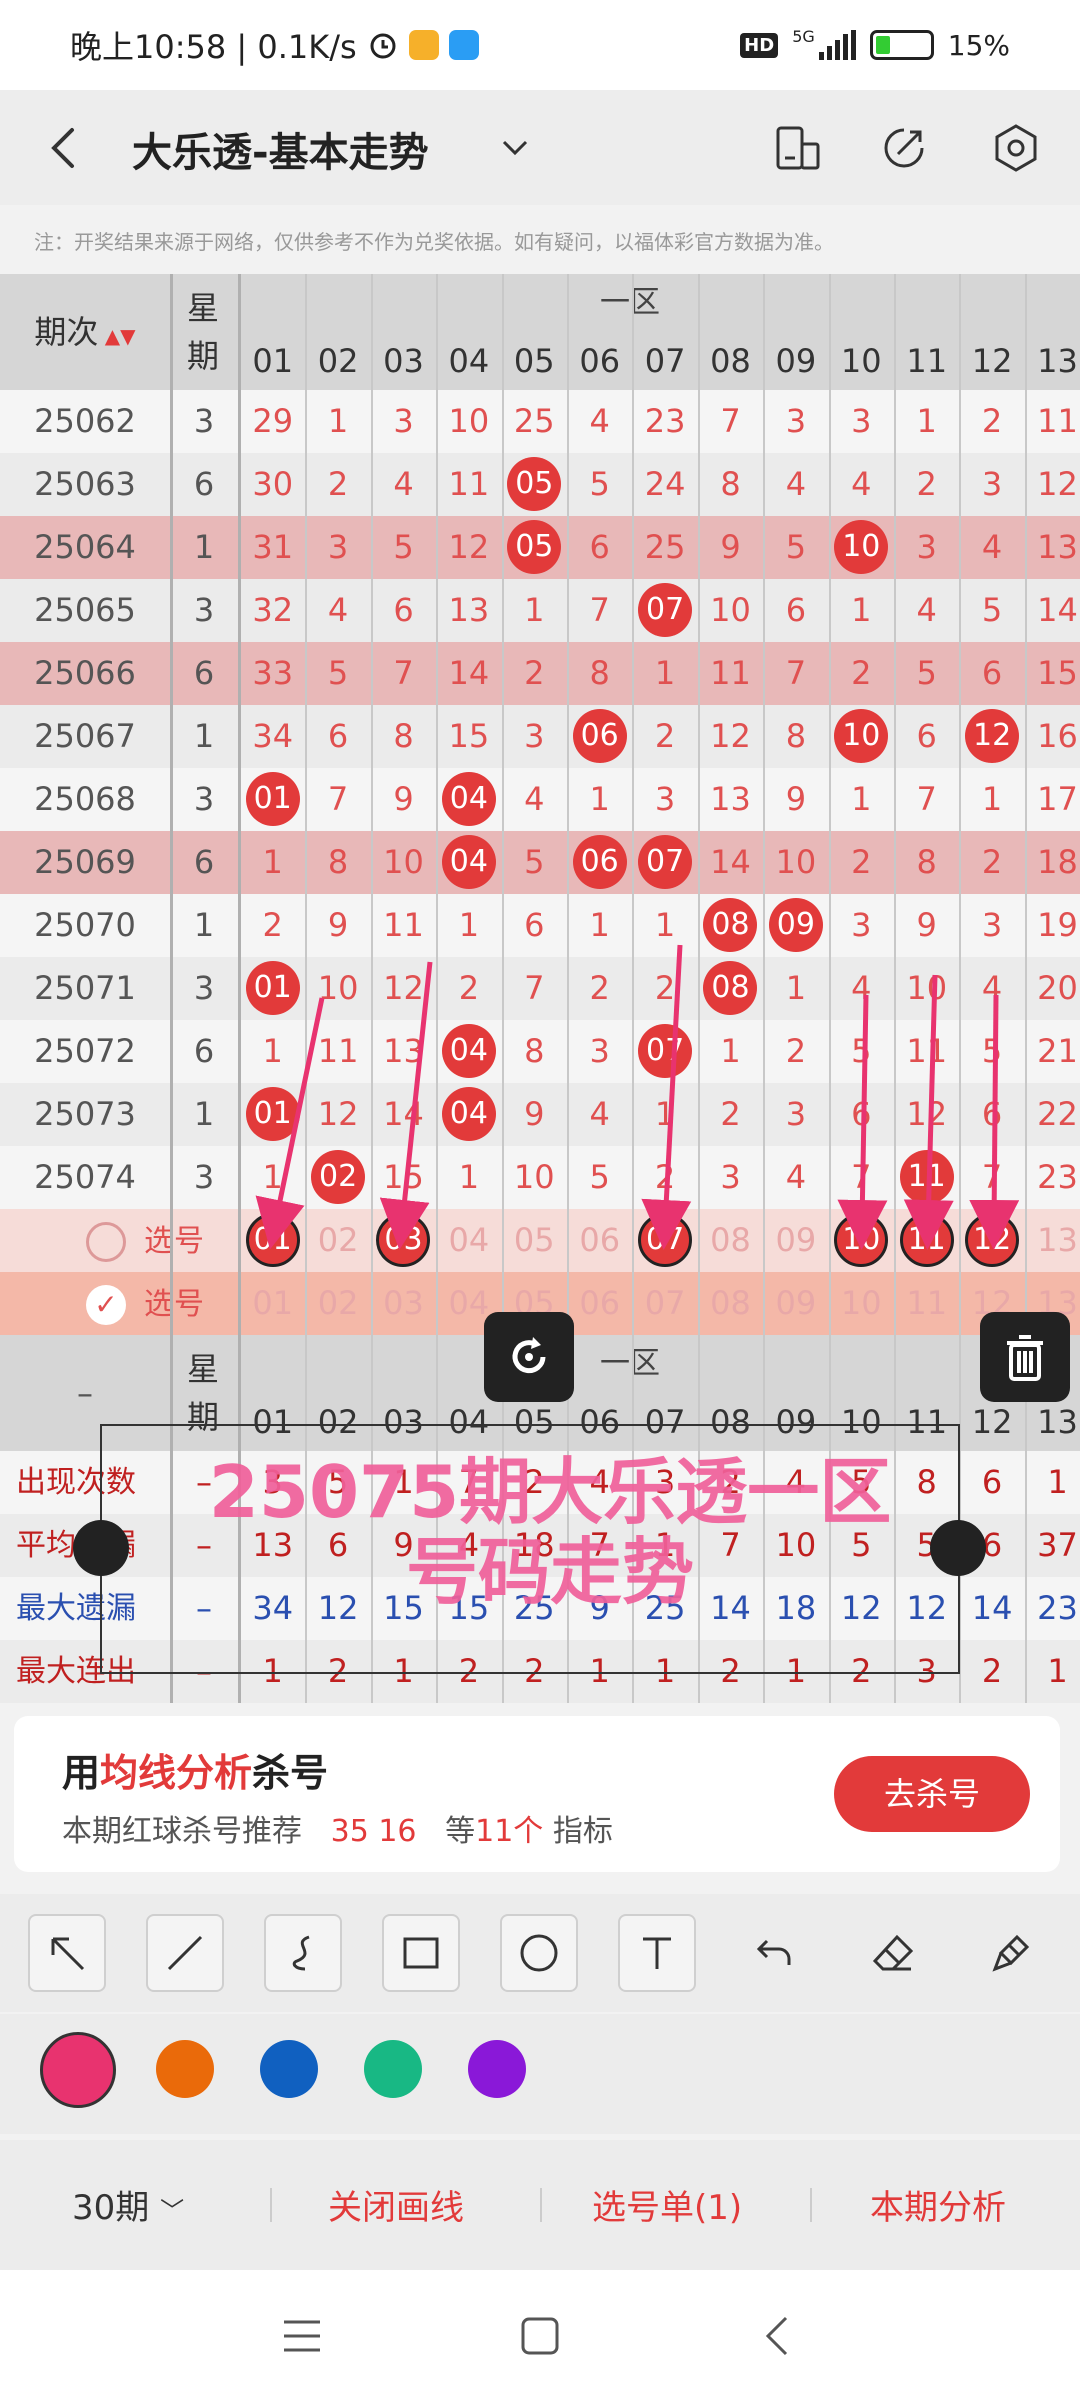  I want to click on text-tool, so click(657, 1953).